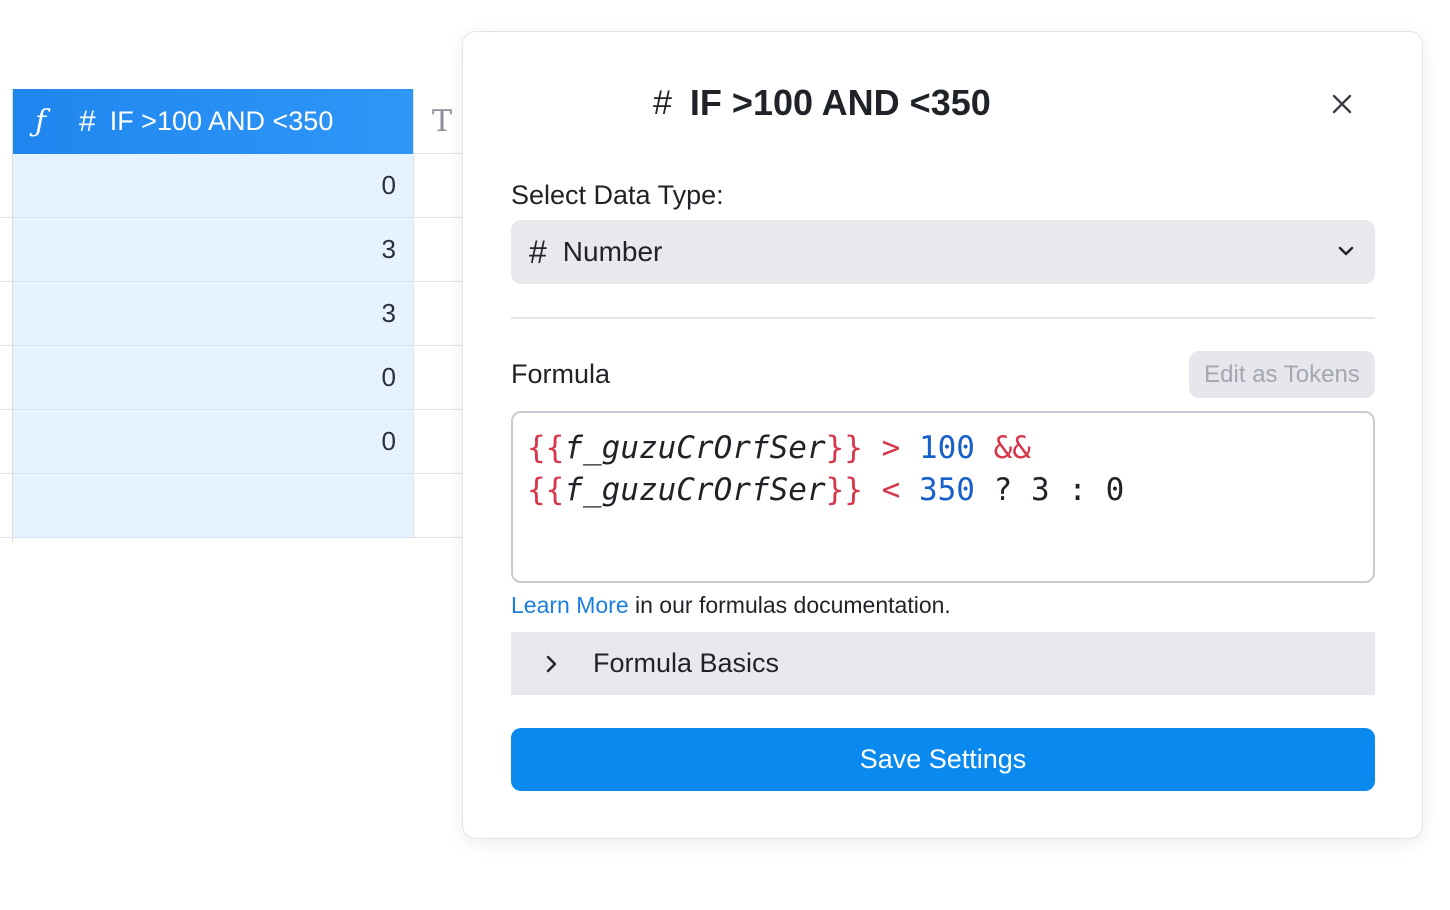 The image size is (1450, 910). I want to click on close-button, so click(1342, 104).